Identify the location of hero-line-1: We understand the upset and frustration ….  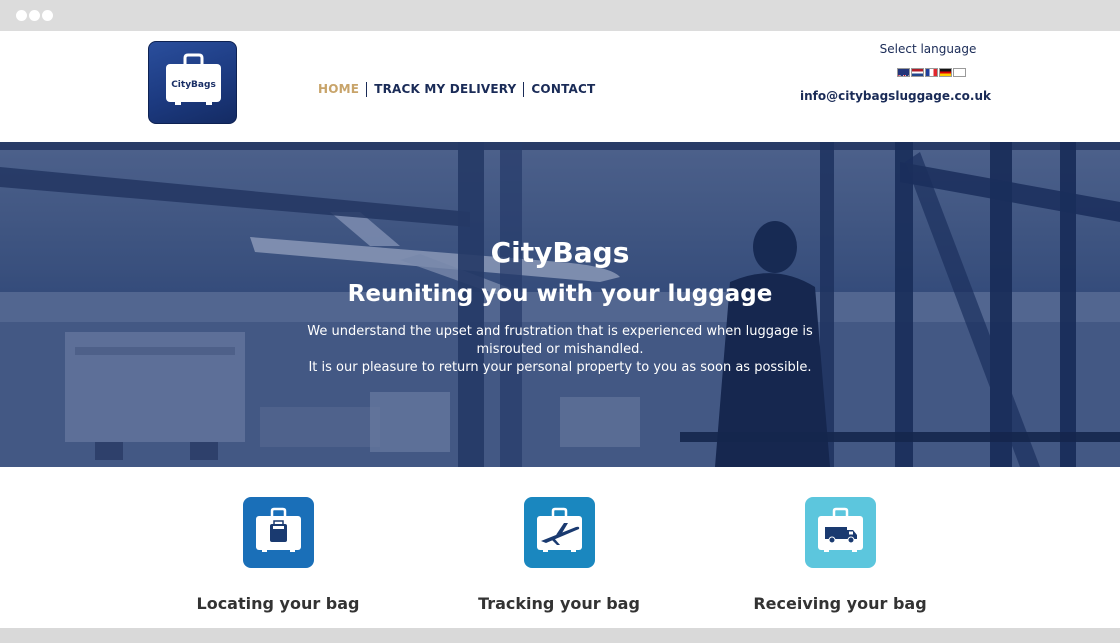
(560, 340).